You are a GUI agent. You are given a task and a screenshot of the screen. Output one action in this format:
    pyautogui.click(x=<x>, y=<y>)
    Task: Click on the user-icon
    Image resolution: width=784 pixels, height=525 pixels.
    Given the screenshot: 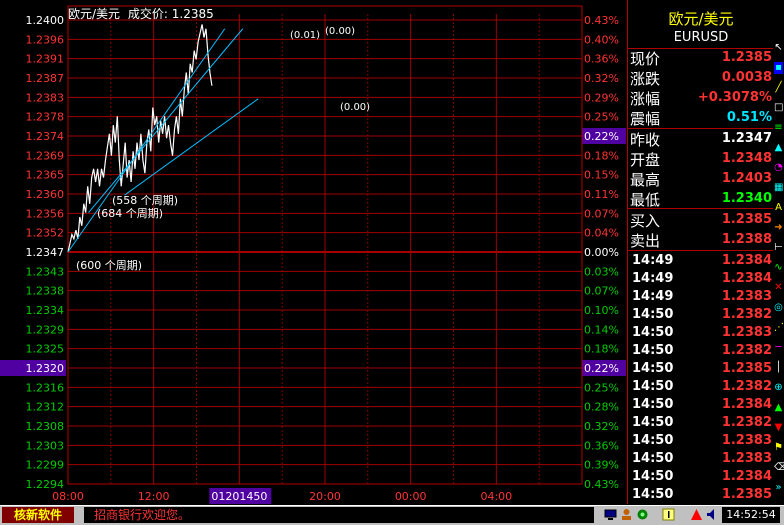 What is the action you would take?
    pyautogui.click(x=626, y=514)
    